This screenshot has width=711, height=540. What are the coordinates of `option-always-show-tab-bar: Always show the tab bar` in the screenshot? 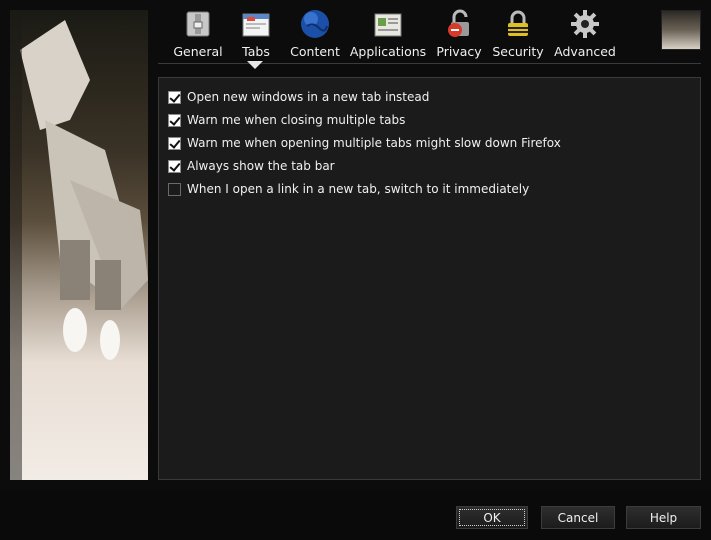 It's located at (251, 166).